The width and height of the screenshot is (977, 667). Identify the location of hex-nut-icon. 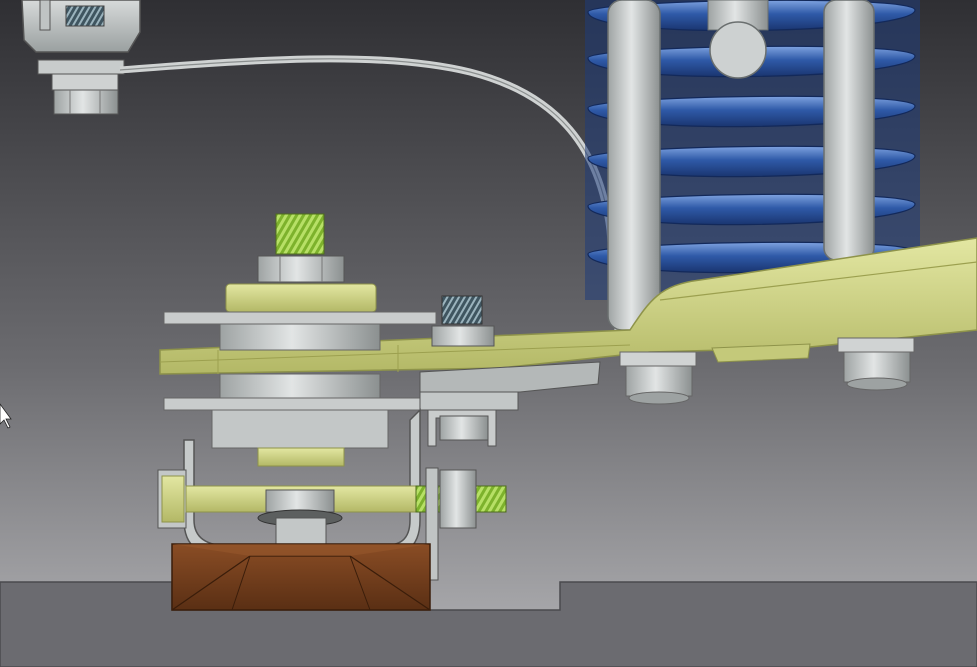
(86, 102).